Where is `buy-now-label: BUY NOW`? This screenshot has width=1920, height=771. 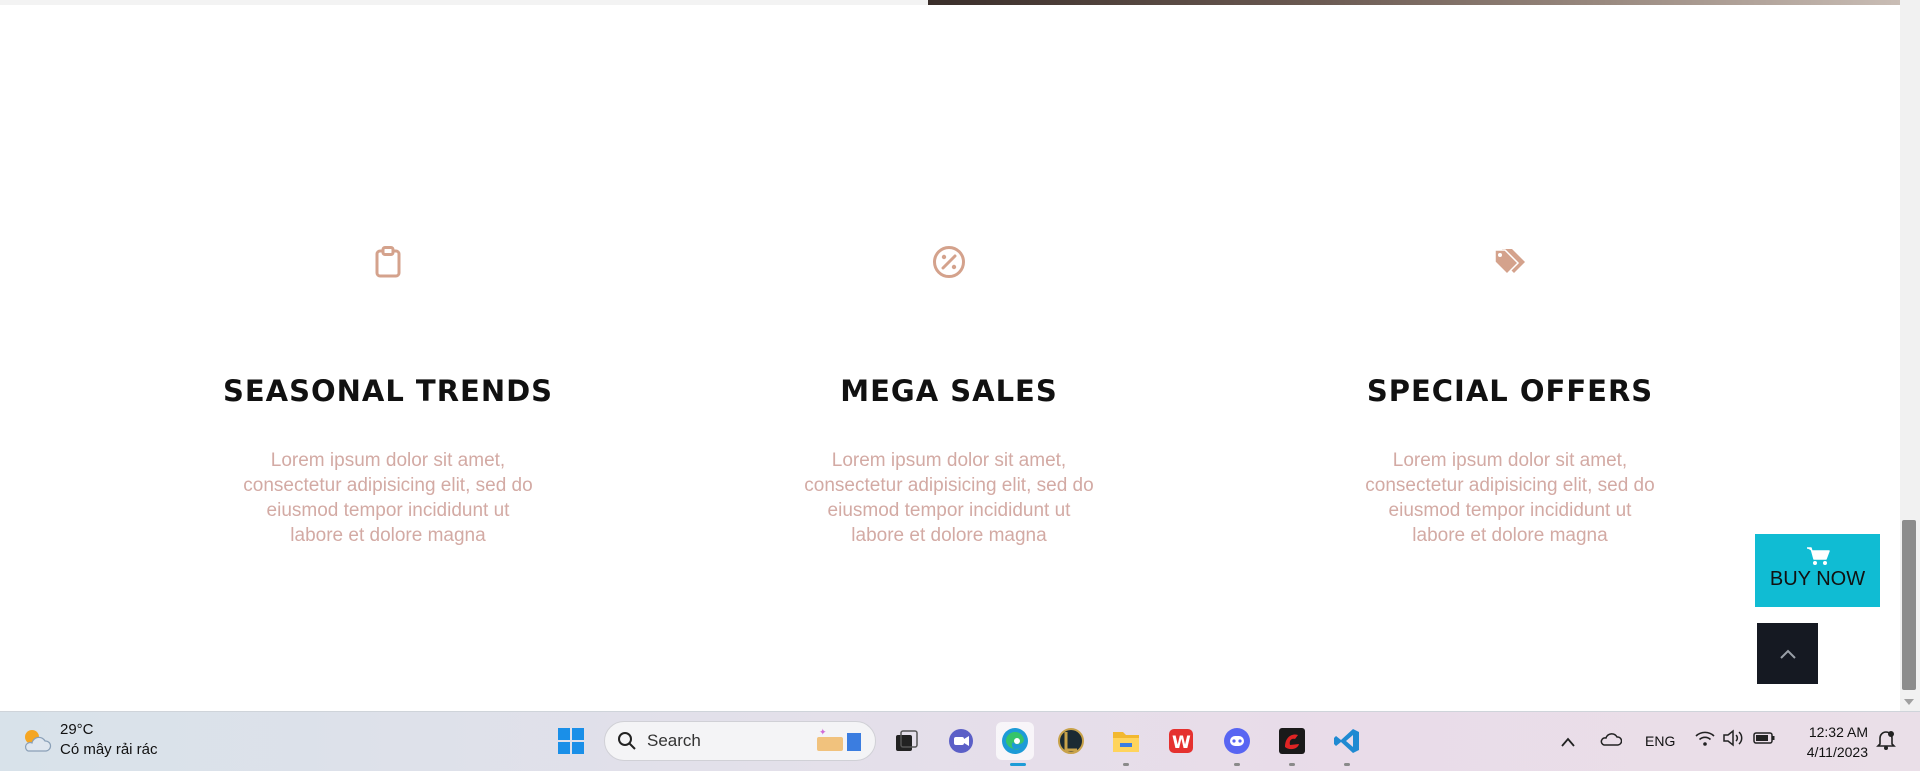
buy-now-label: BUY NOW is located at coordinates (1817, 579).